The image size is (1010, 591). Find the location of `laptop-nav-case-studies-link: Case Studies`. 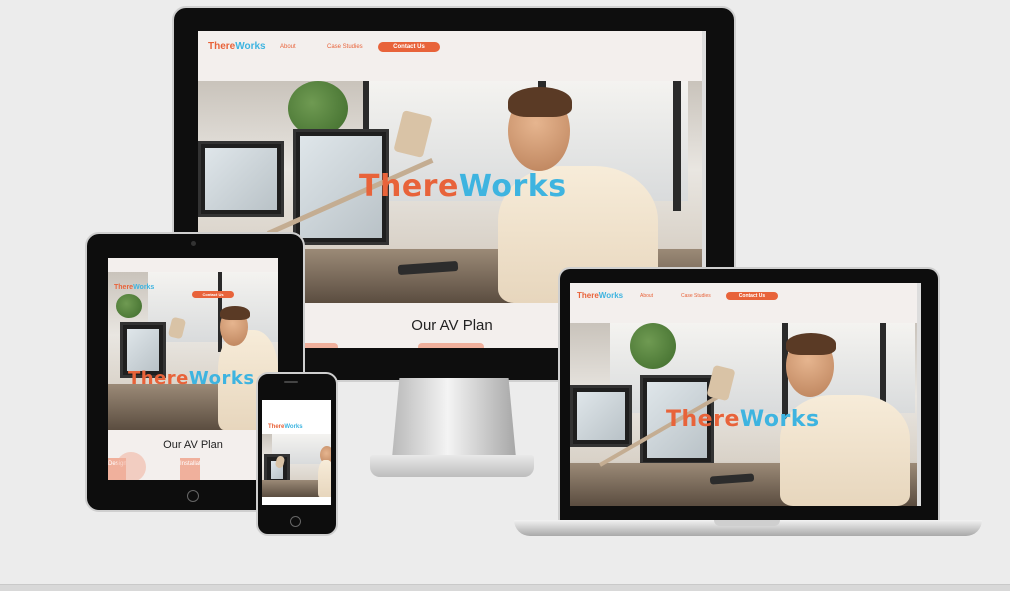

laptop-nav-case-studies-link: Case Studies is located at coordinates (696, 296).